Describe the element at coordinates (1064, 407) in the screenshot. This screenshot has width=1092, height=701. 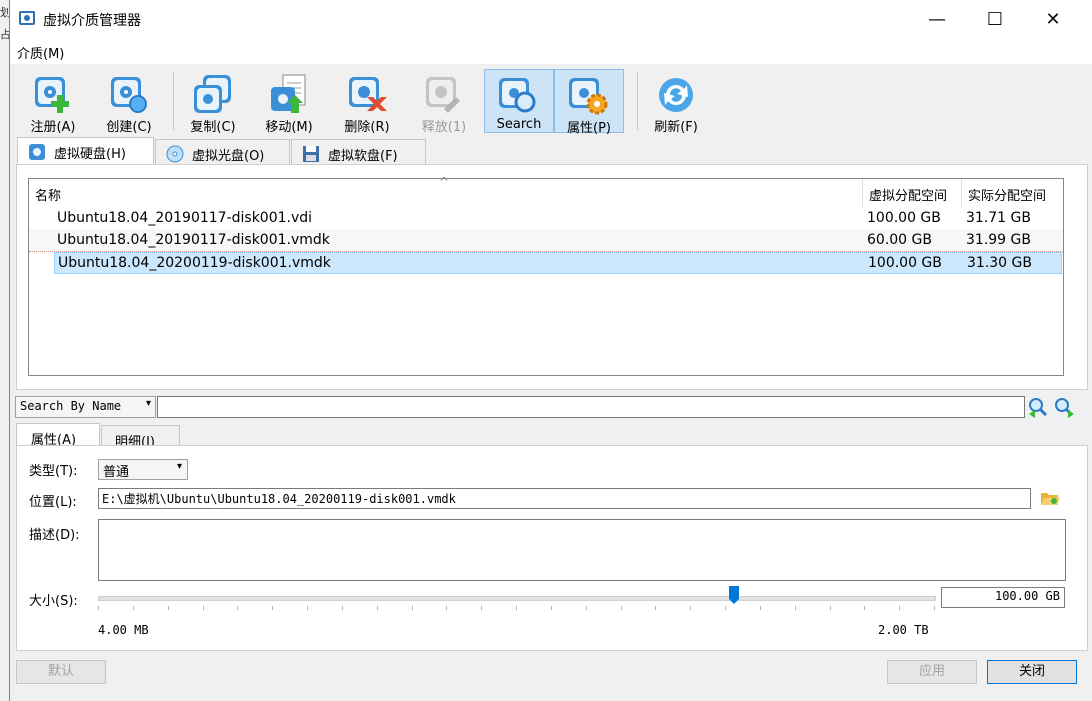
I see `search-next-icon` at that location.